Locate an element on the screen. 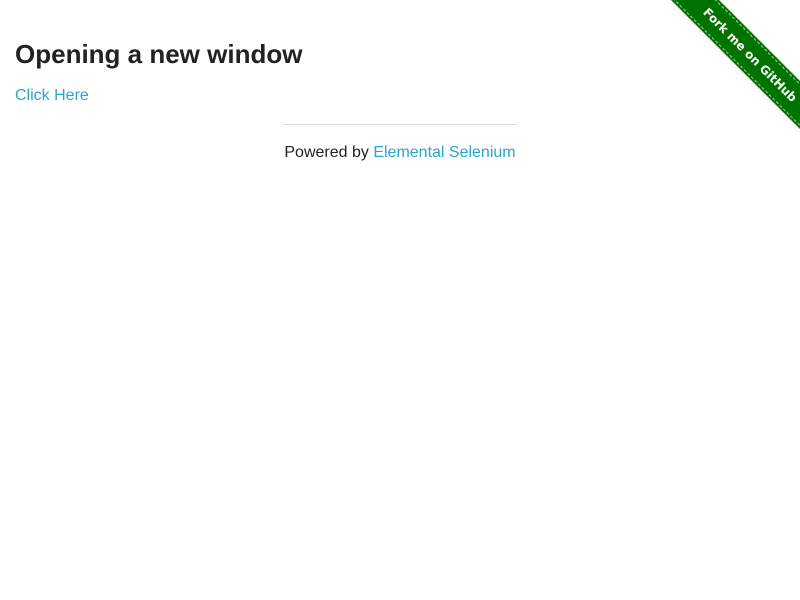 This screenshot has width=800, height=600. page-footer: Powered by Elemental Selenium is located at coordinates (400, 143).